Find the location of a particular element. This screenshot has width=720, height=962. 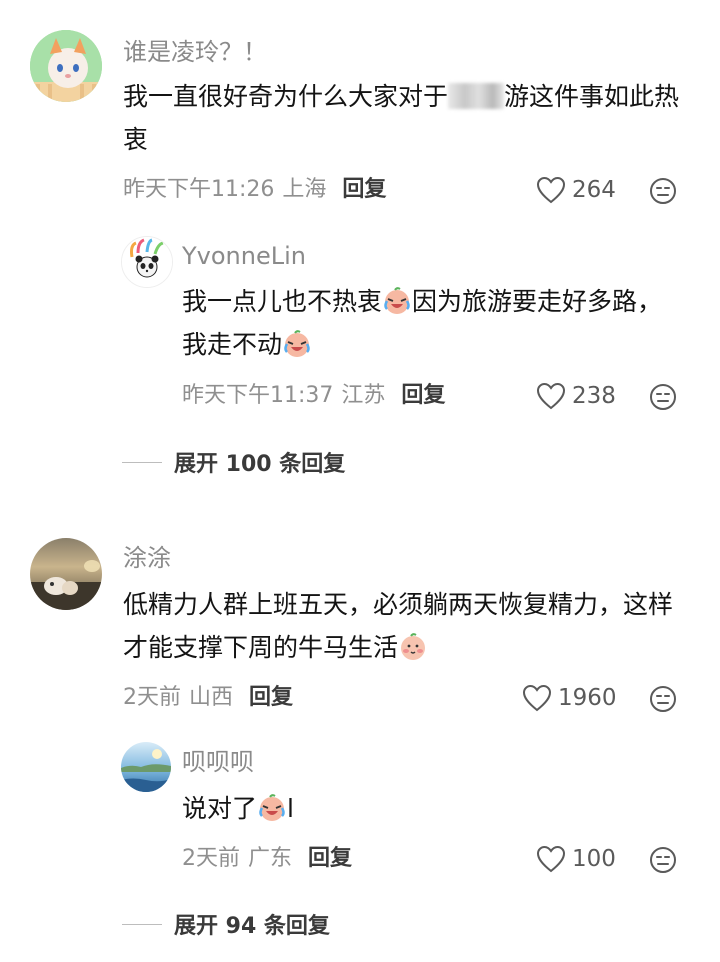

reply-location: 江苏 is located at coordinates (363, 395).